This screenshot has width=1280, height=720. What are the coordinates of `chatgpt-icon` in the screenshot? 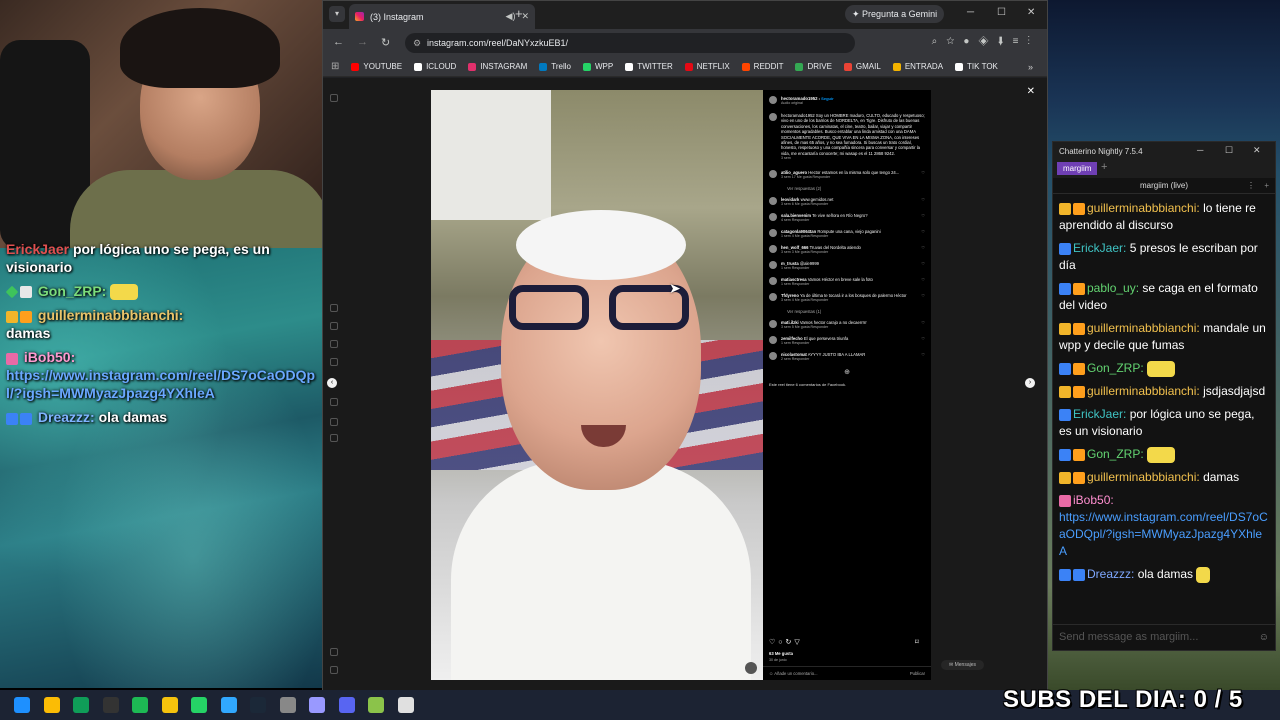 It's located at (287, 705).